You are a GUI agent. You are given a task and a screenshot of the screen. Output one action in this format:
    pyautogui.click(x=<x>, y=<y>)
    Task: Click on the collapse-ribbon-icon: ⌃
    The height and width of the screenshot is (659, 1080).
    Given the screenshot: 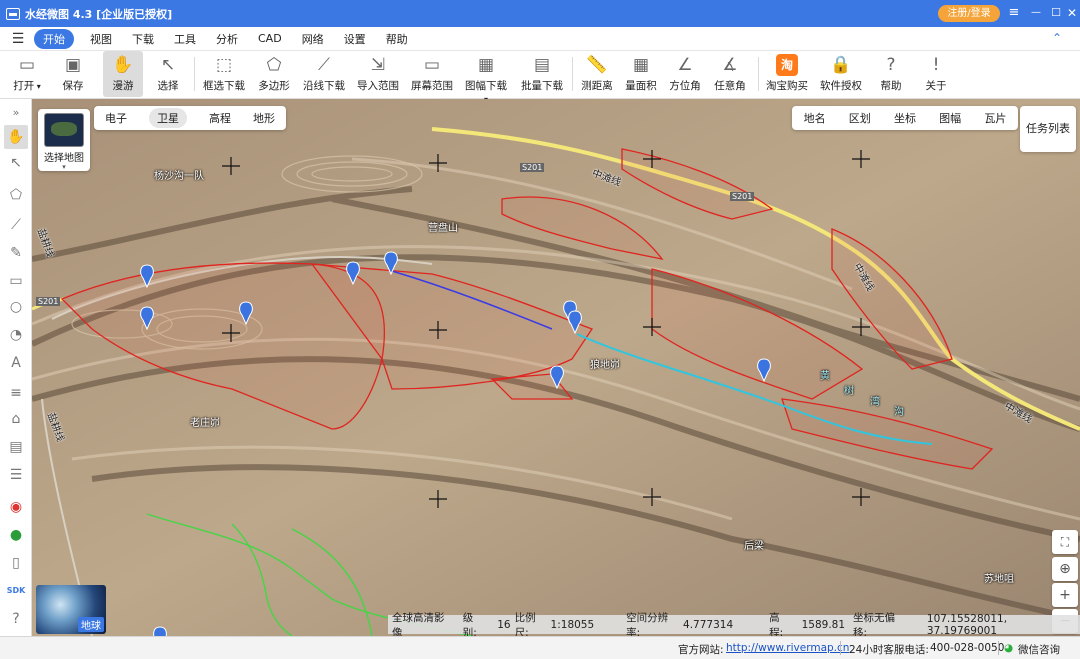 What is the action you would take?
    pyautogui.click(x=1057, y=38)
    